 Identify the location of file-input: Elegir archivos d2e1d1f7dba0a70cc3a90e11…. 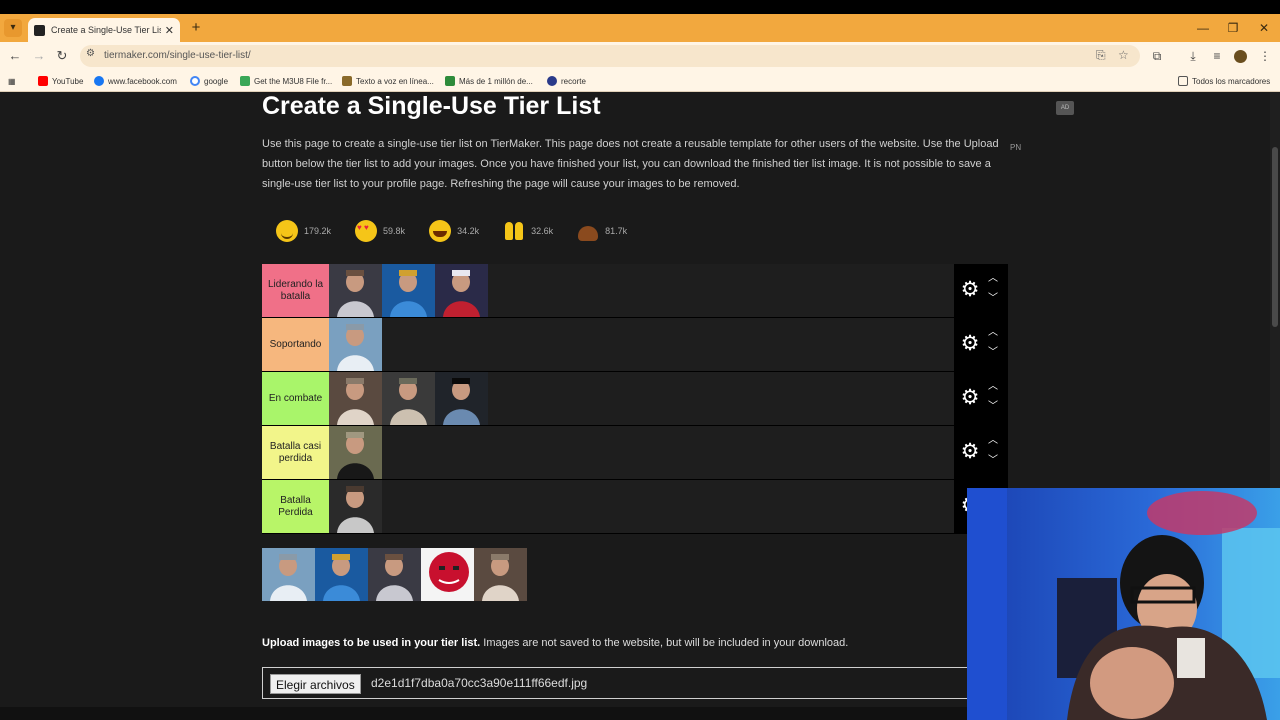
(622, 683).